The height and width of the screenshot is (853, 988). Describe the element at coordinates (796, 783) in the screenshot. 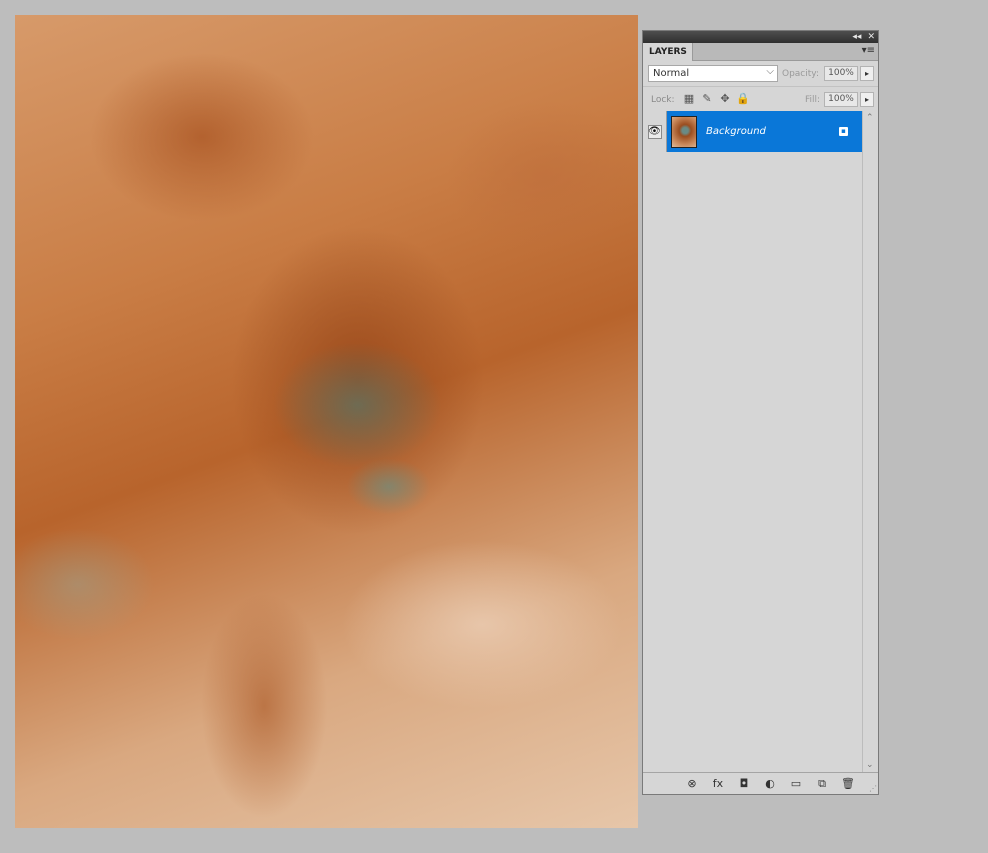

I see `new-group-icon: ▭` at that location.